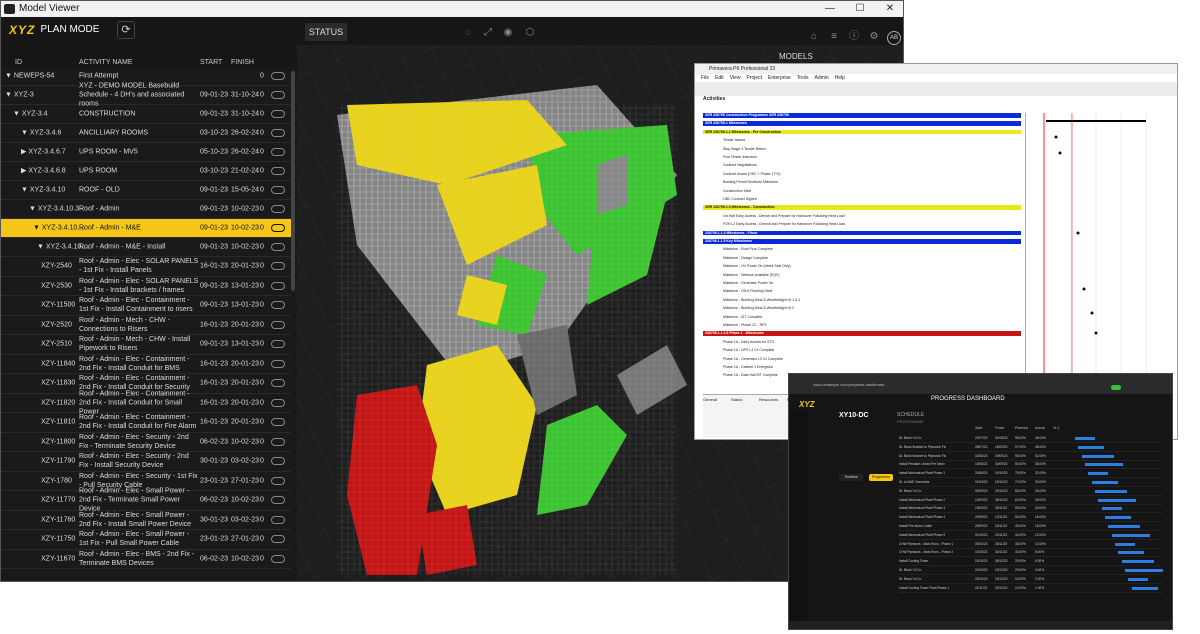 The width and height of the screenshot is (1200, 634). I want to click on p6-menu-item: Enterprise, so click(779, 78).